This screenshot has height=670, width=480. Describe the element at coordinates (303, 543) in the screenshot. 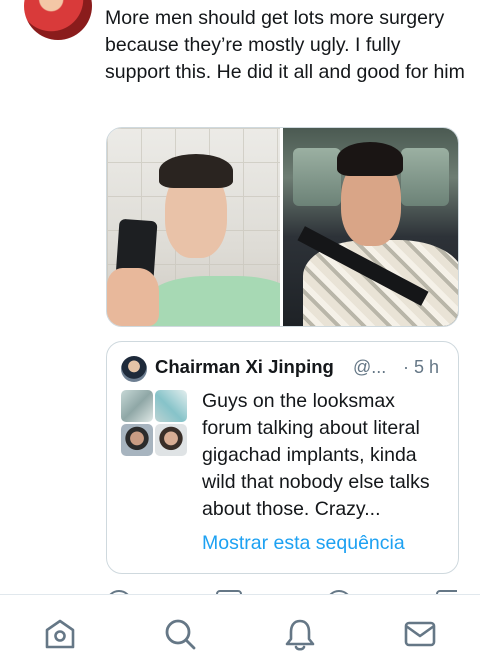

I see `show-thread-link: Mostrar esta sequência` at that location.